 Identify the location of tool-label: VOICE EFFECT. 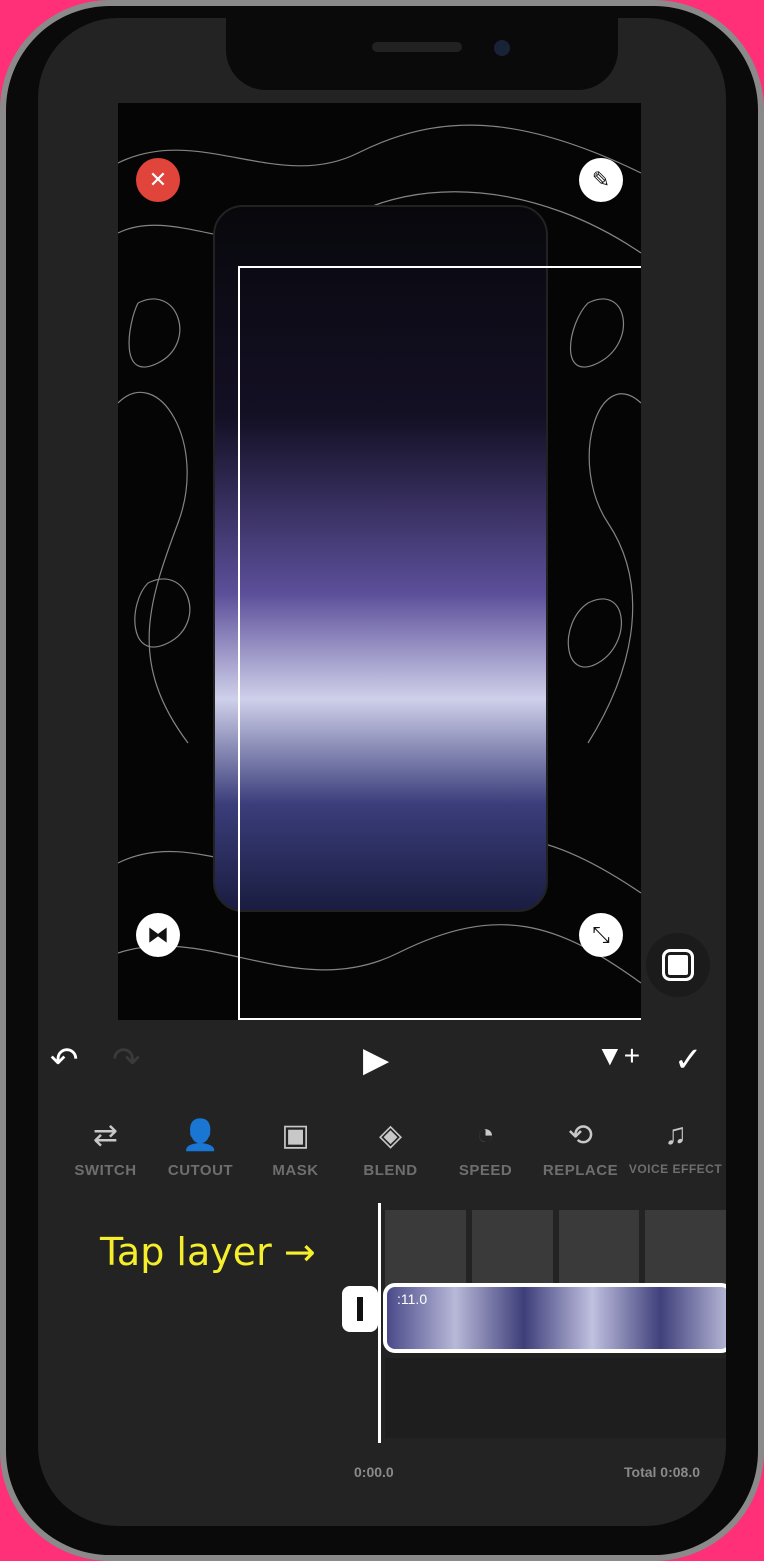
(675, 1169).